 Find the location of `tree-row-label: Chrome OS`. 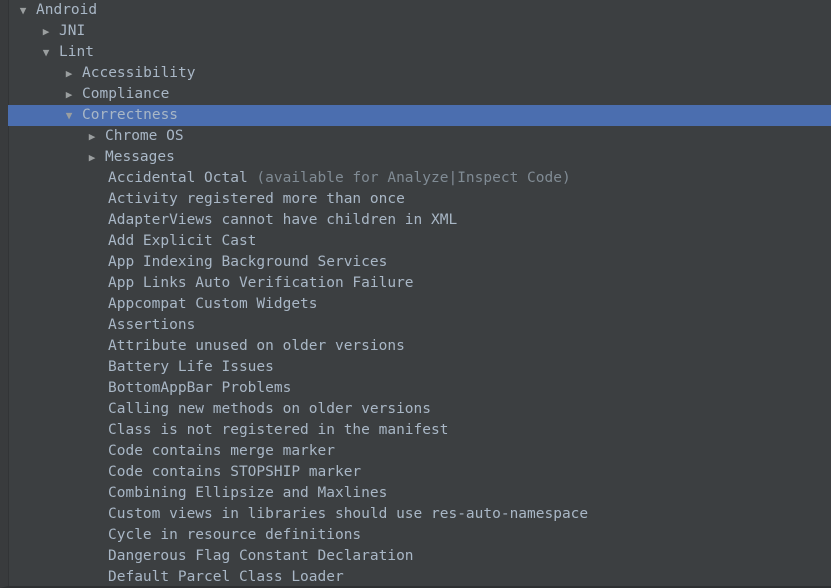

tree-row-label: Chrome OS is located at coordinates (144, 136).